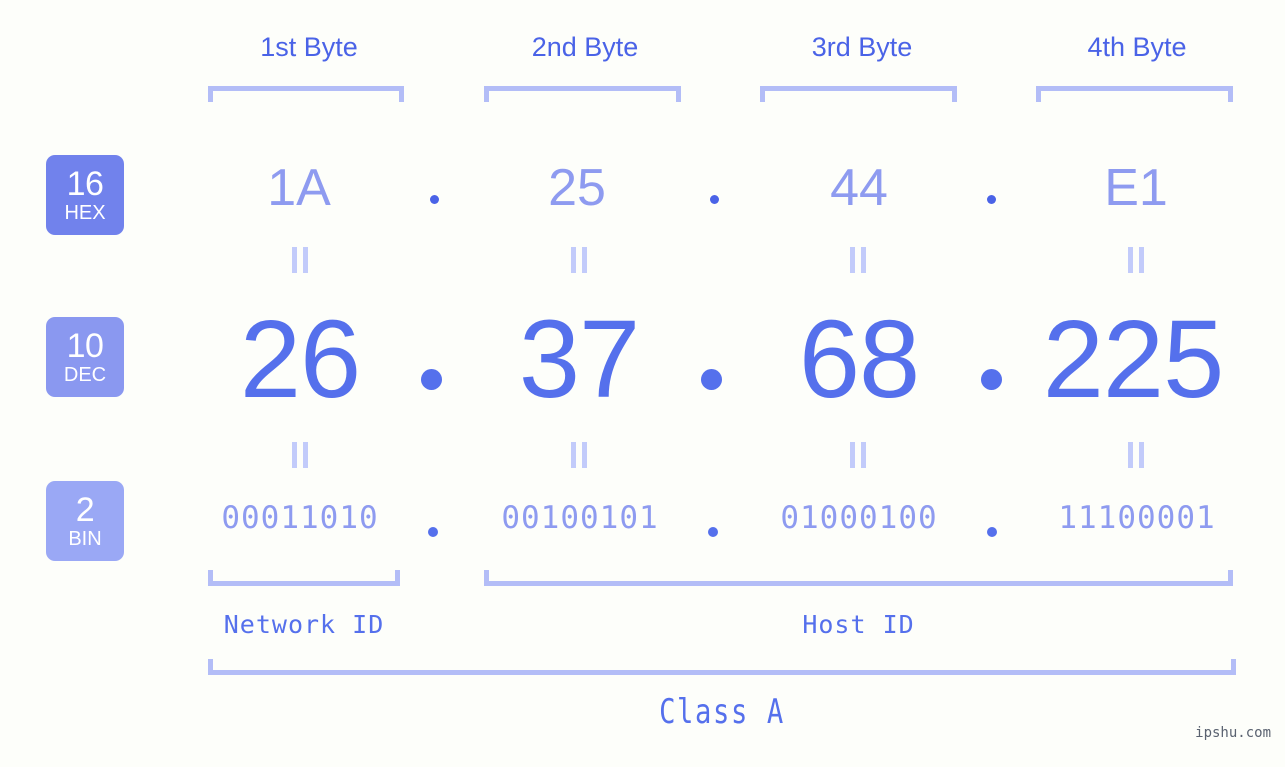 The image size is (1285, 767). What do you see at coordinates (858, 578) in the screenshot?
I see `host-id-bracket` at bounding box center [858, 578].